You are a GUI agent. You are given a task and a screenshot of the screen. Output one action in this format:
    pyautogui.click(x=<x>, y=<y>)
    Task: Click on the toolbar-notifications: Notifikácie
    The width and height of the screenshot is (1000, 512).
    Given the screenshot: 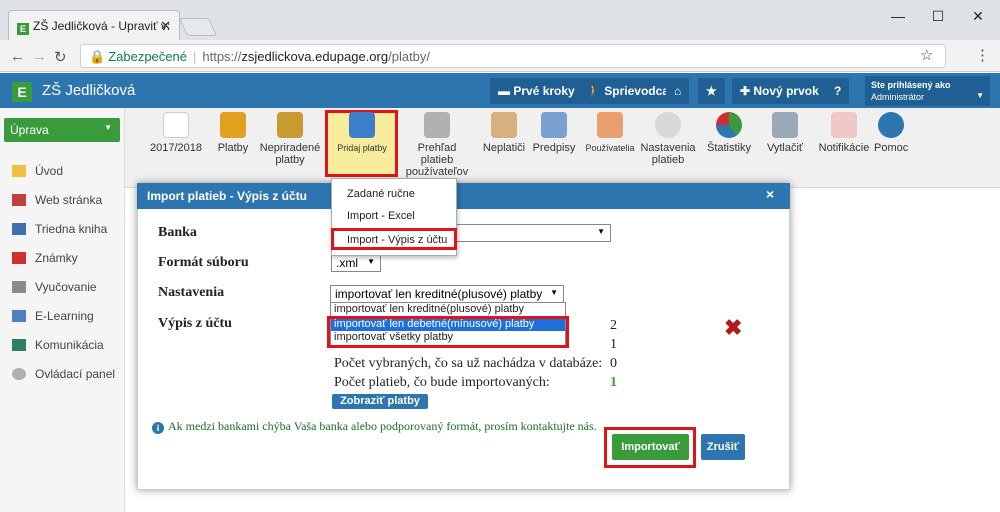 What is the action you would take?
    pyautogui.click(x=844, y=133)
    